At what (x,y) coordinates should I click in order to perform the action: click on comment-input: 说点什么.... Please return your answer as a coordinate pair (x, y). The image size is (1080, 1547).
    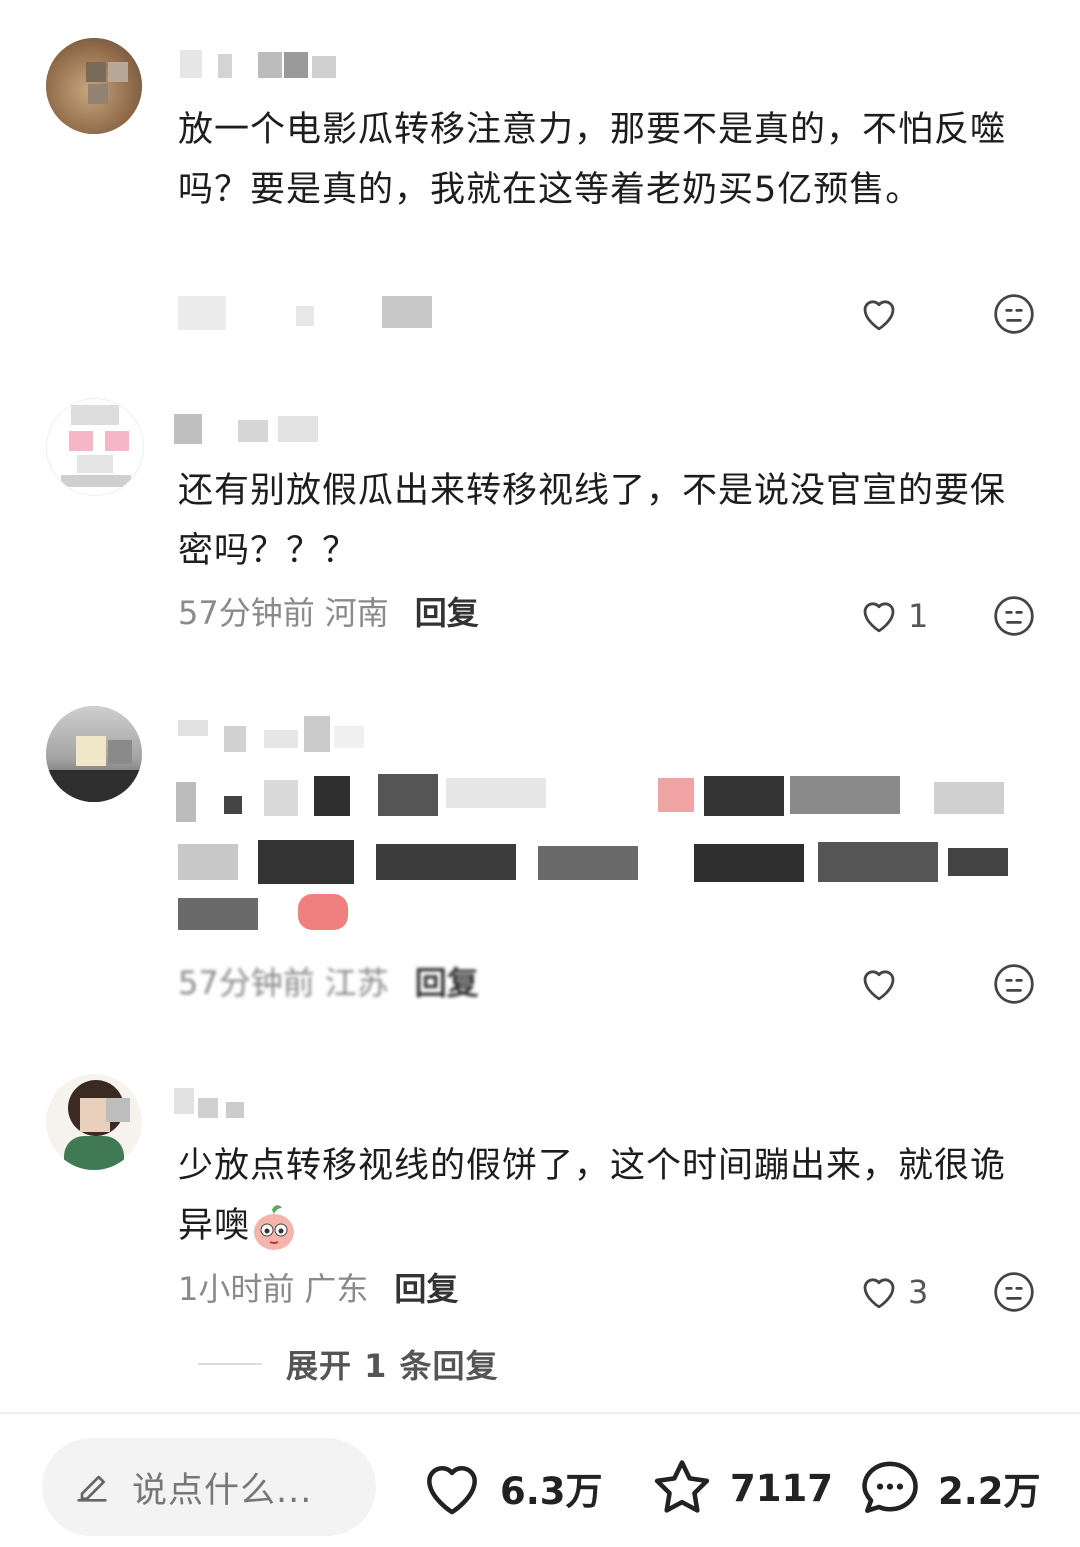
    Looking at the image, I should click on (209, 1487).